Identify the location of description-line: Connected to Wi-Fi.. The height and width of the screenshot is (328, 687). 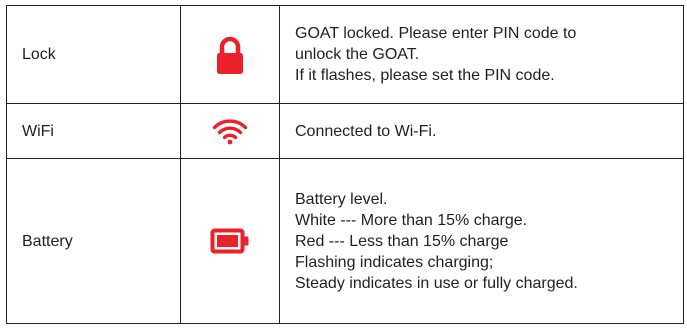
(366, 131).